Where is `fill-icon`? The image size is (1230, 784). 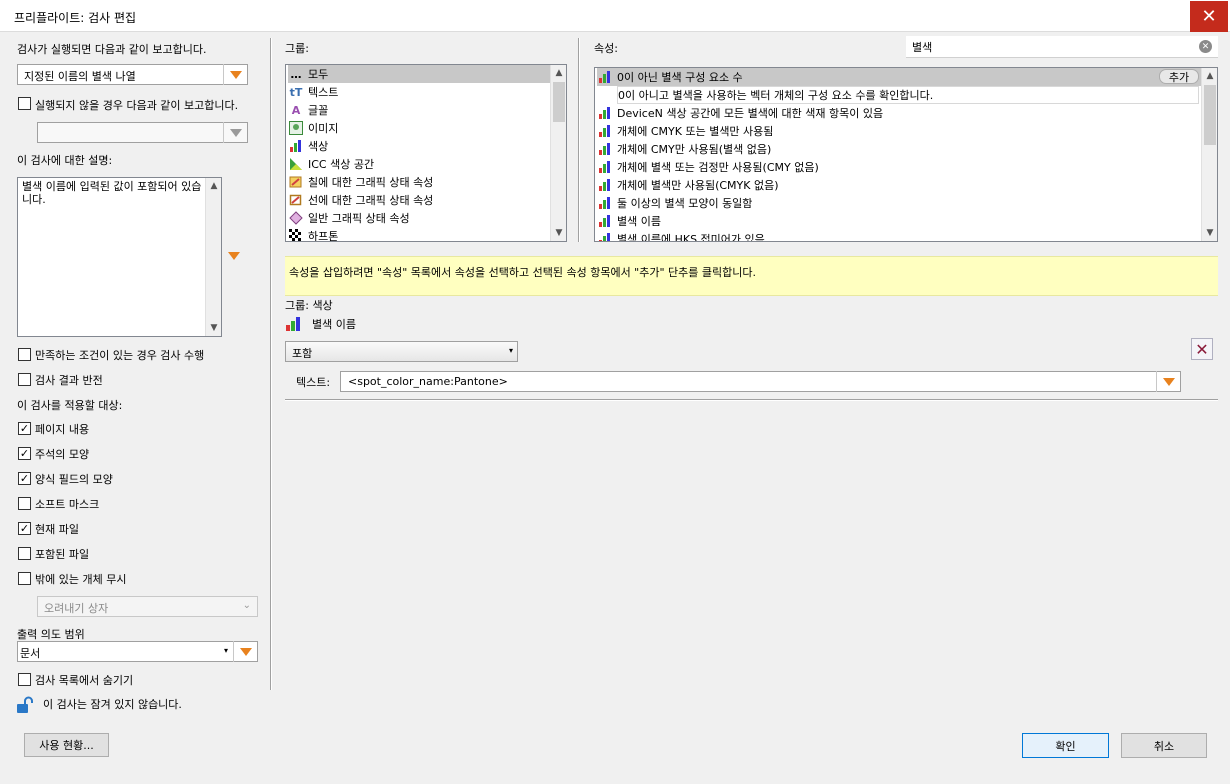 fill-icon is located at coordinates (296, 182).